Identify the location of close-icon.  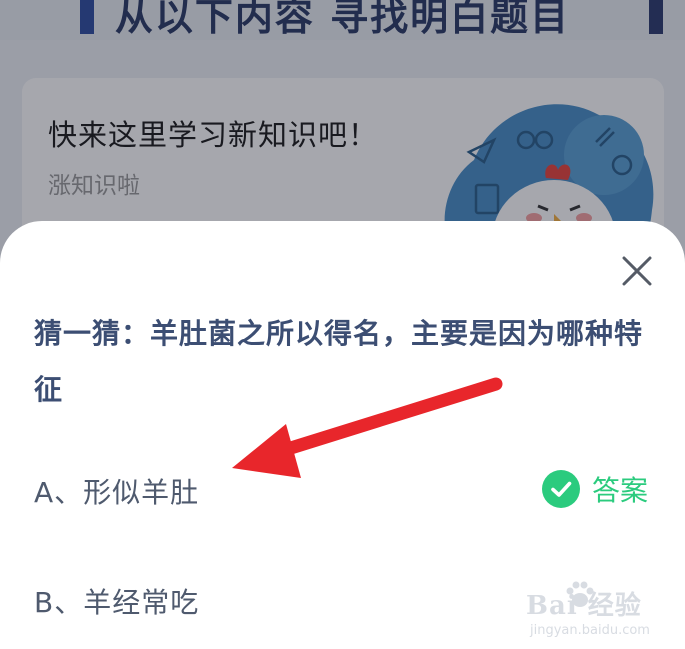
(637, 271).